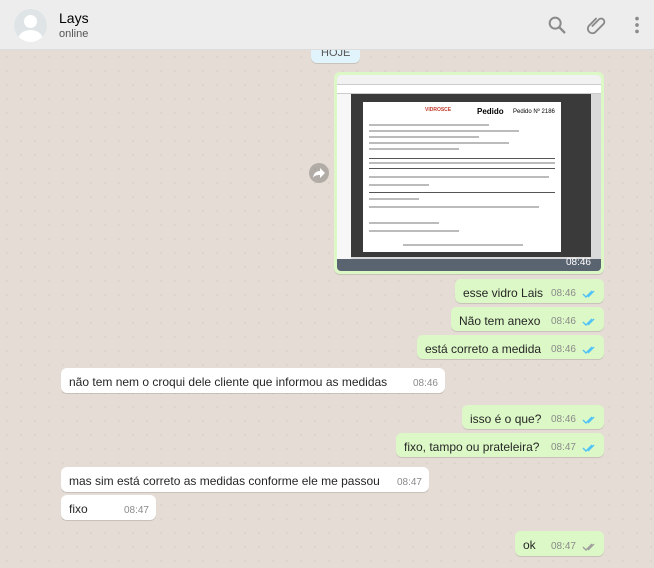 This screenshot has height=568, width=654. What do you see at coordinates (557, 25) in the screenshot?
I see `search-icon` at bounding box center [557, 25].